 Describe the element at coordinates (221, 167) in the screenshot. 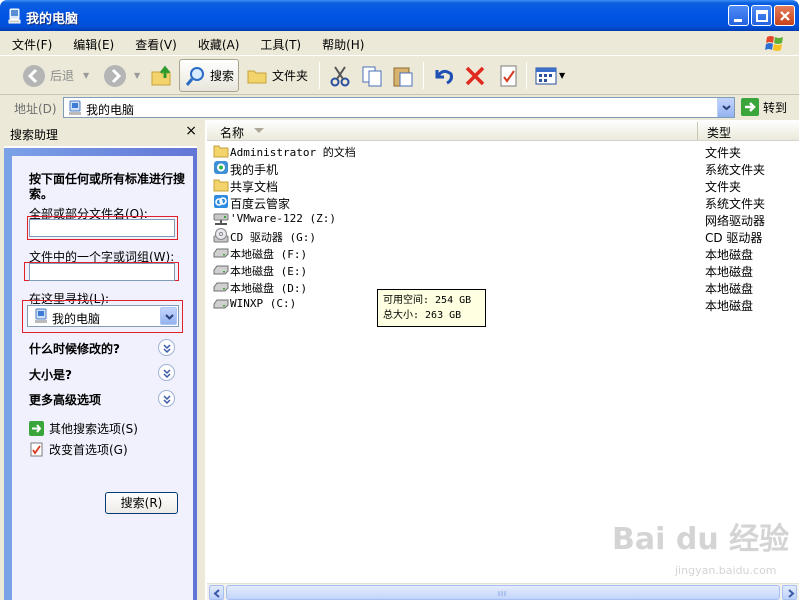

I see `phone-icon` at that location.